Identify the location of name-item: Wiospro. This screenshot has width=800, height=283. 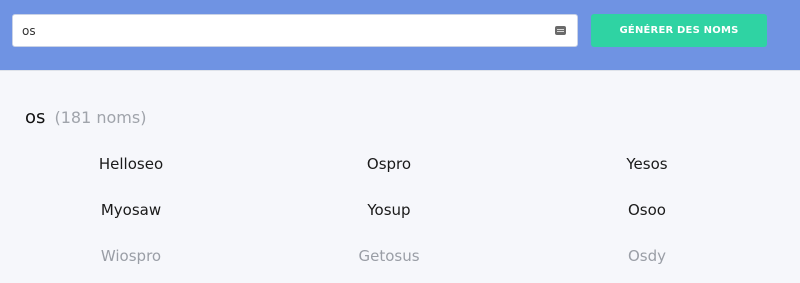
(131, 256).